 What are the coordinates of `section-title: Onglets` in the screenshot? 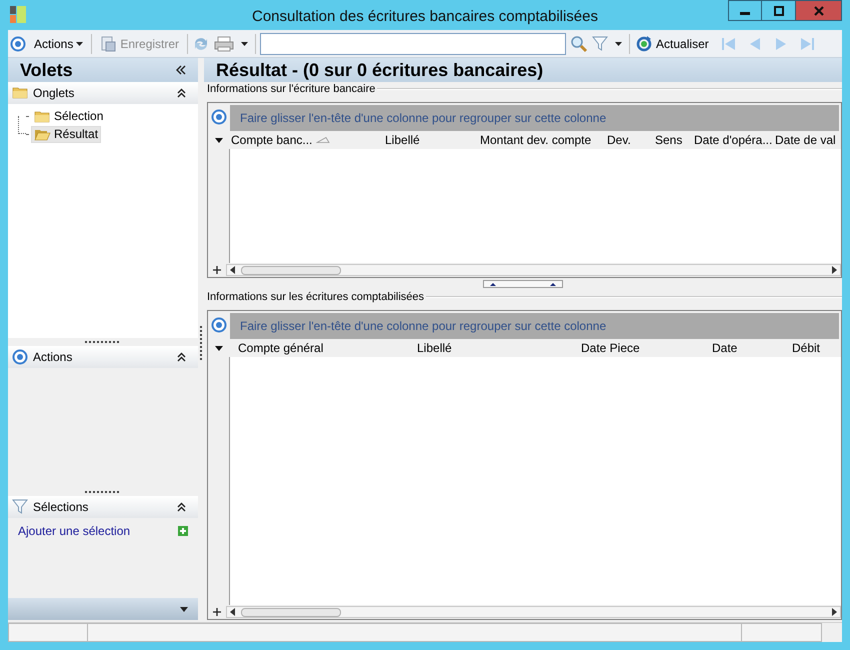 It's located at (53, 93).